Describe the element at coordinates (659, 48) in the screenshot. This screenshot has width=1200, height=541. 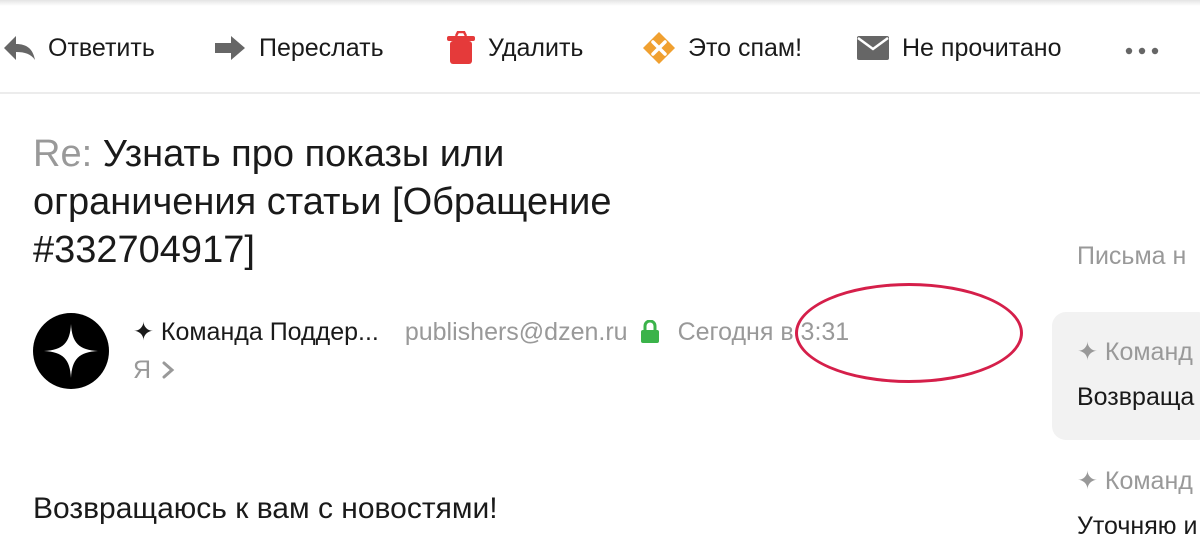
I see `spam-x-icon` at that location.